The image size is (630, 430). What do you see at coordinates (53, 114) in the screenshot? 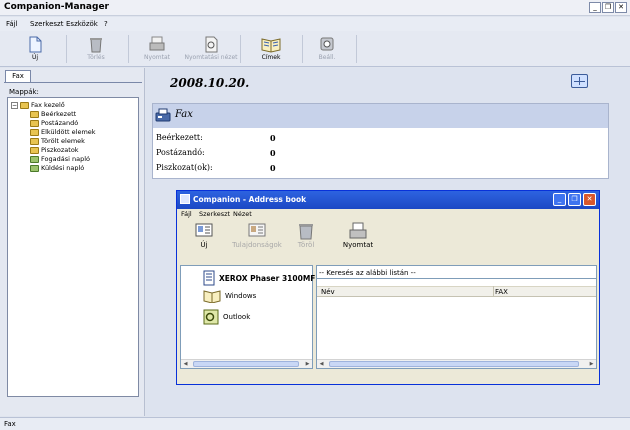
I see `tree-item-inbox: Beérkezett` at bounding box center [53, 114].